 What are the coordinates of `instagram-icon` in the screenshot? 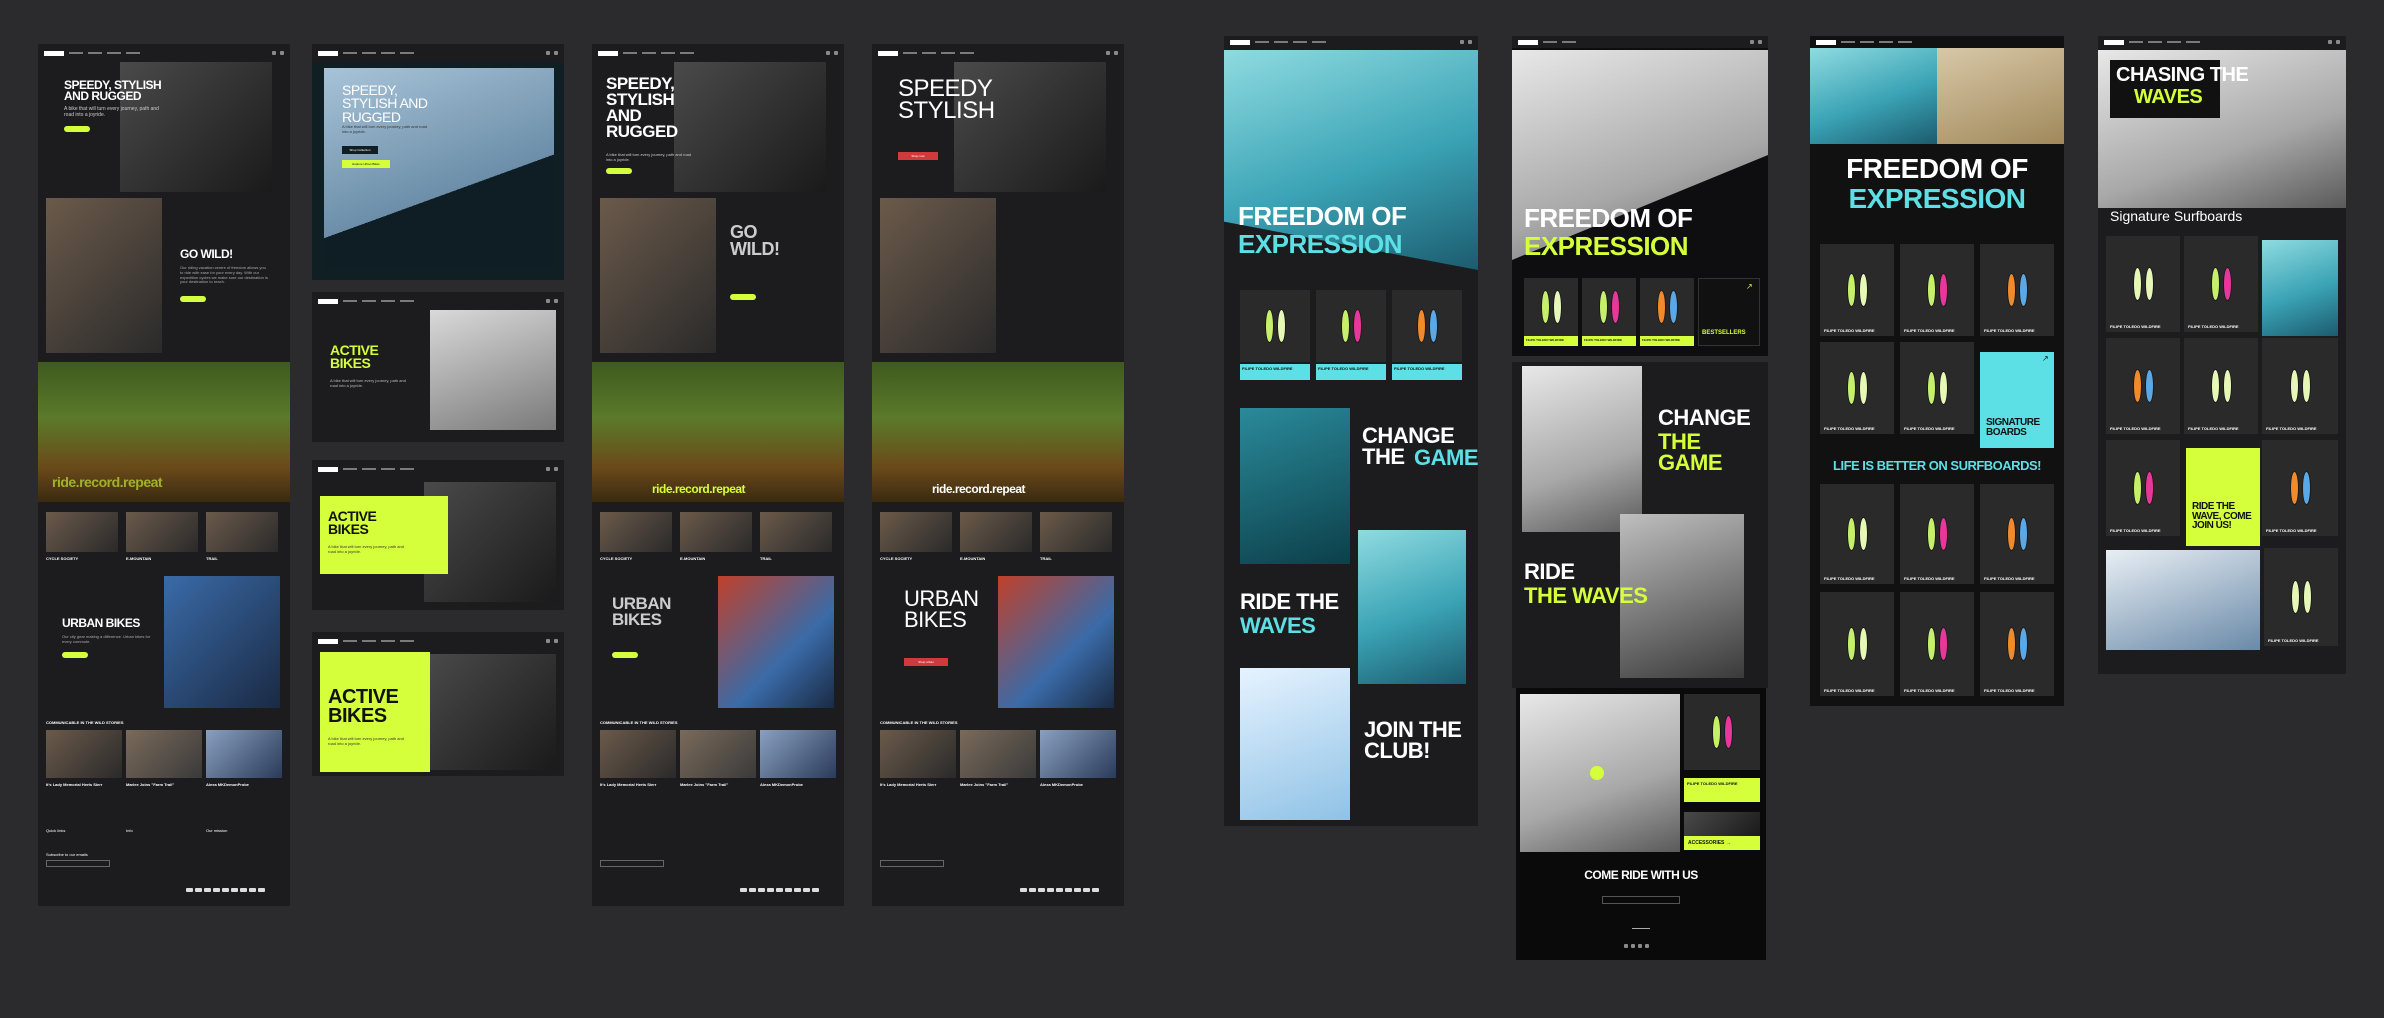 It's located at (1626, 946).